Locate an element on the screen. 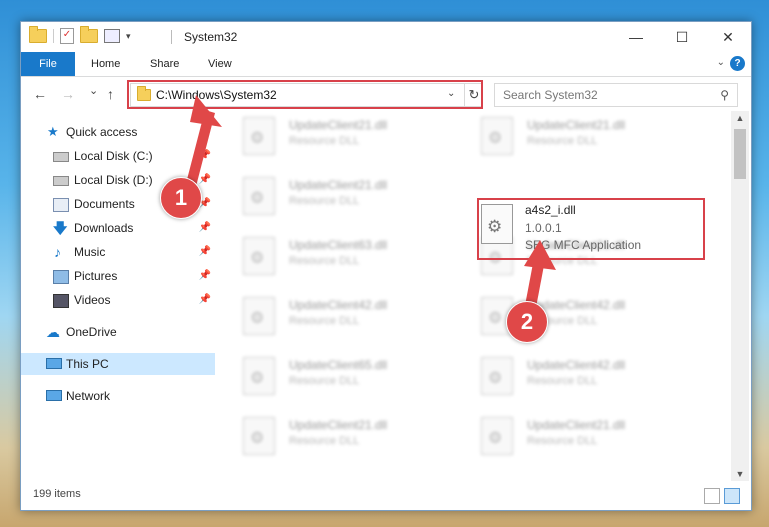 The image size is (769, 527). arrow-1-head is located at coordinates (206, 111).